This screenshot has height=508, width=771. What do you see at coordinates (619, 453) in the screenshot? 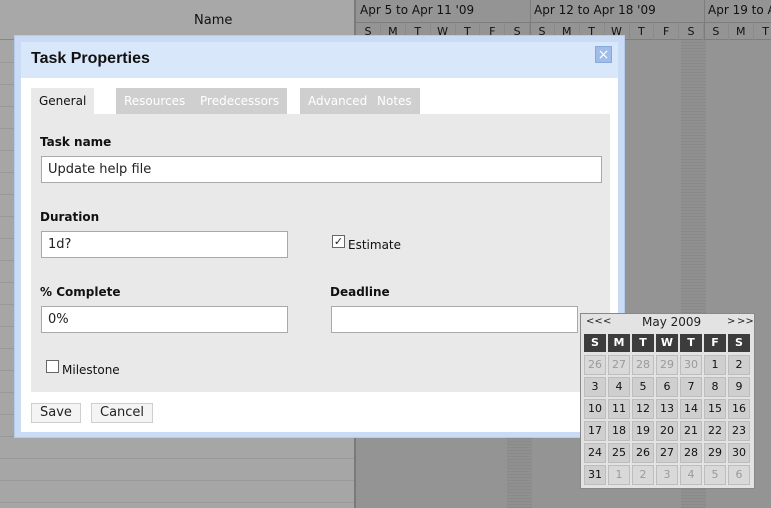
I see `calendar-day: 25` at bounding box center [619, 453].